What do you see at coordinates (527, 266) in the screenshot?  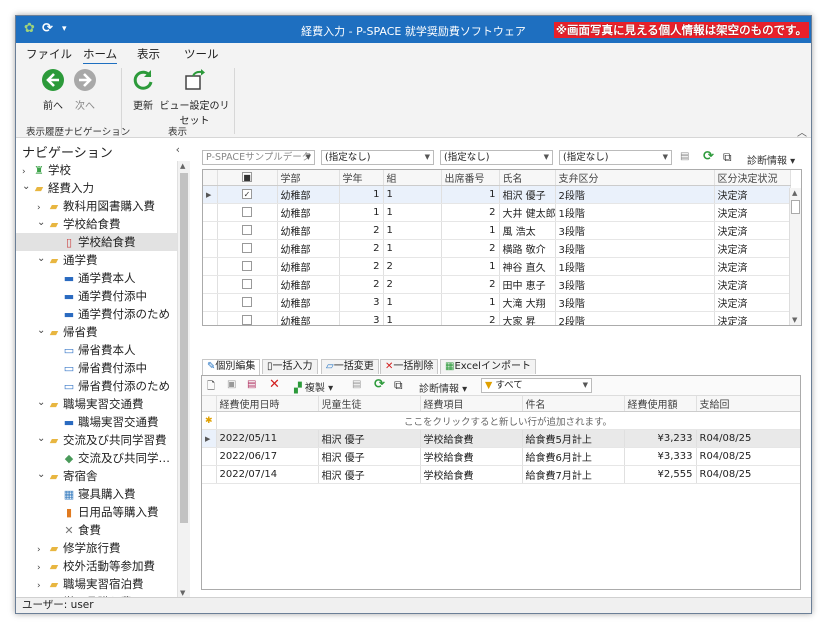 I see `student-cell: 神谷 直久` at bounding box center [527, 266].